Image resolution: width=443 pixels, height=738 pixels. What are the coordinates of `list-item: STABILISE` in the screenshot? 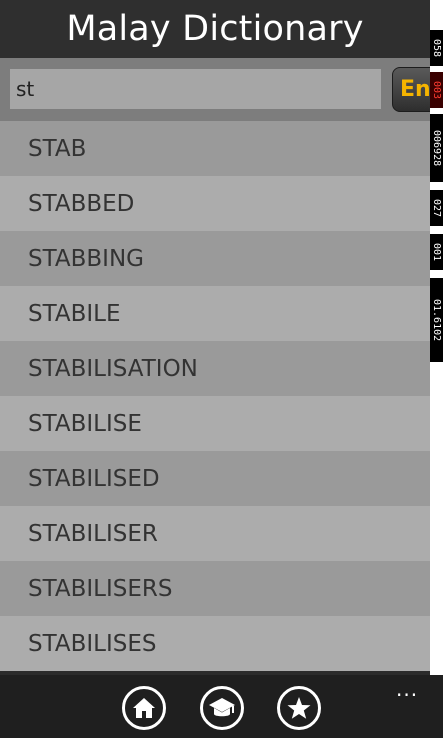 It's located at (215, 423).